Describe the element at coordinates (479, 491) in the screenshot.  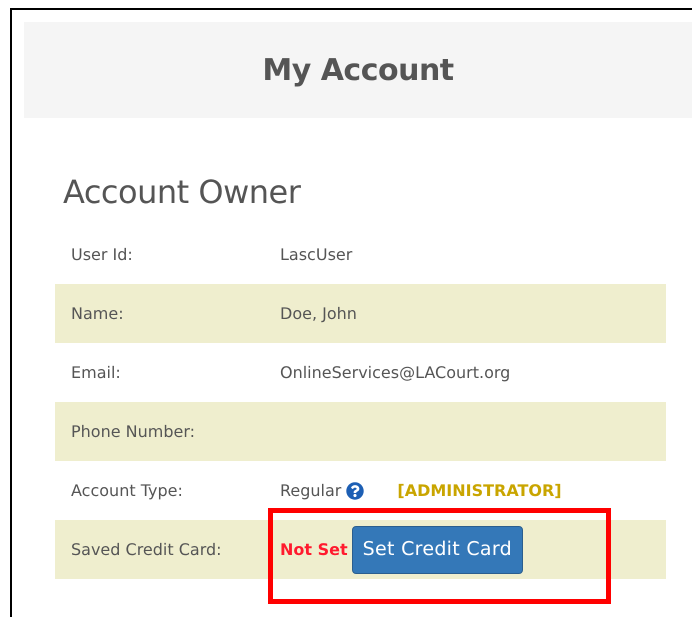
I see `role-label: [ADMINISTRATOR]` at that location.